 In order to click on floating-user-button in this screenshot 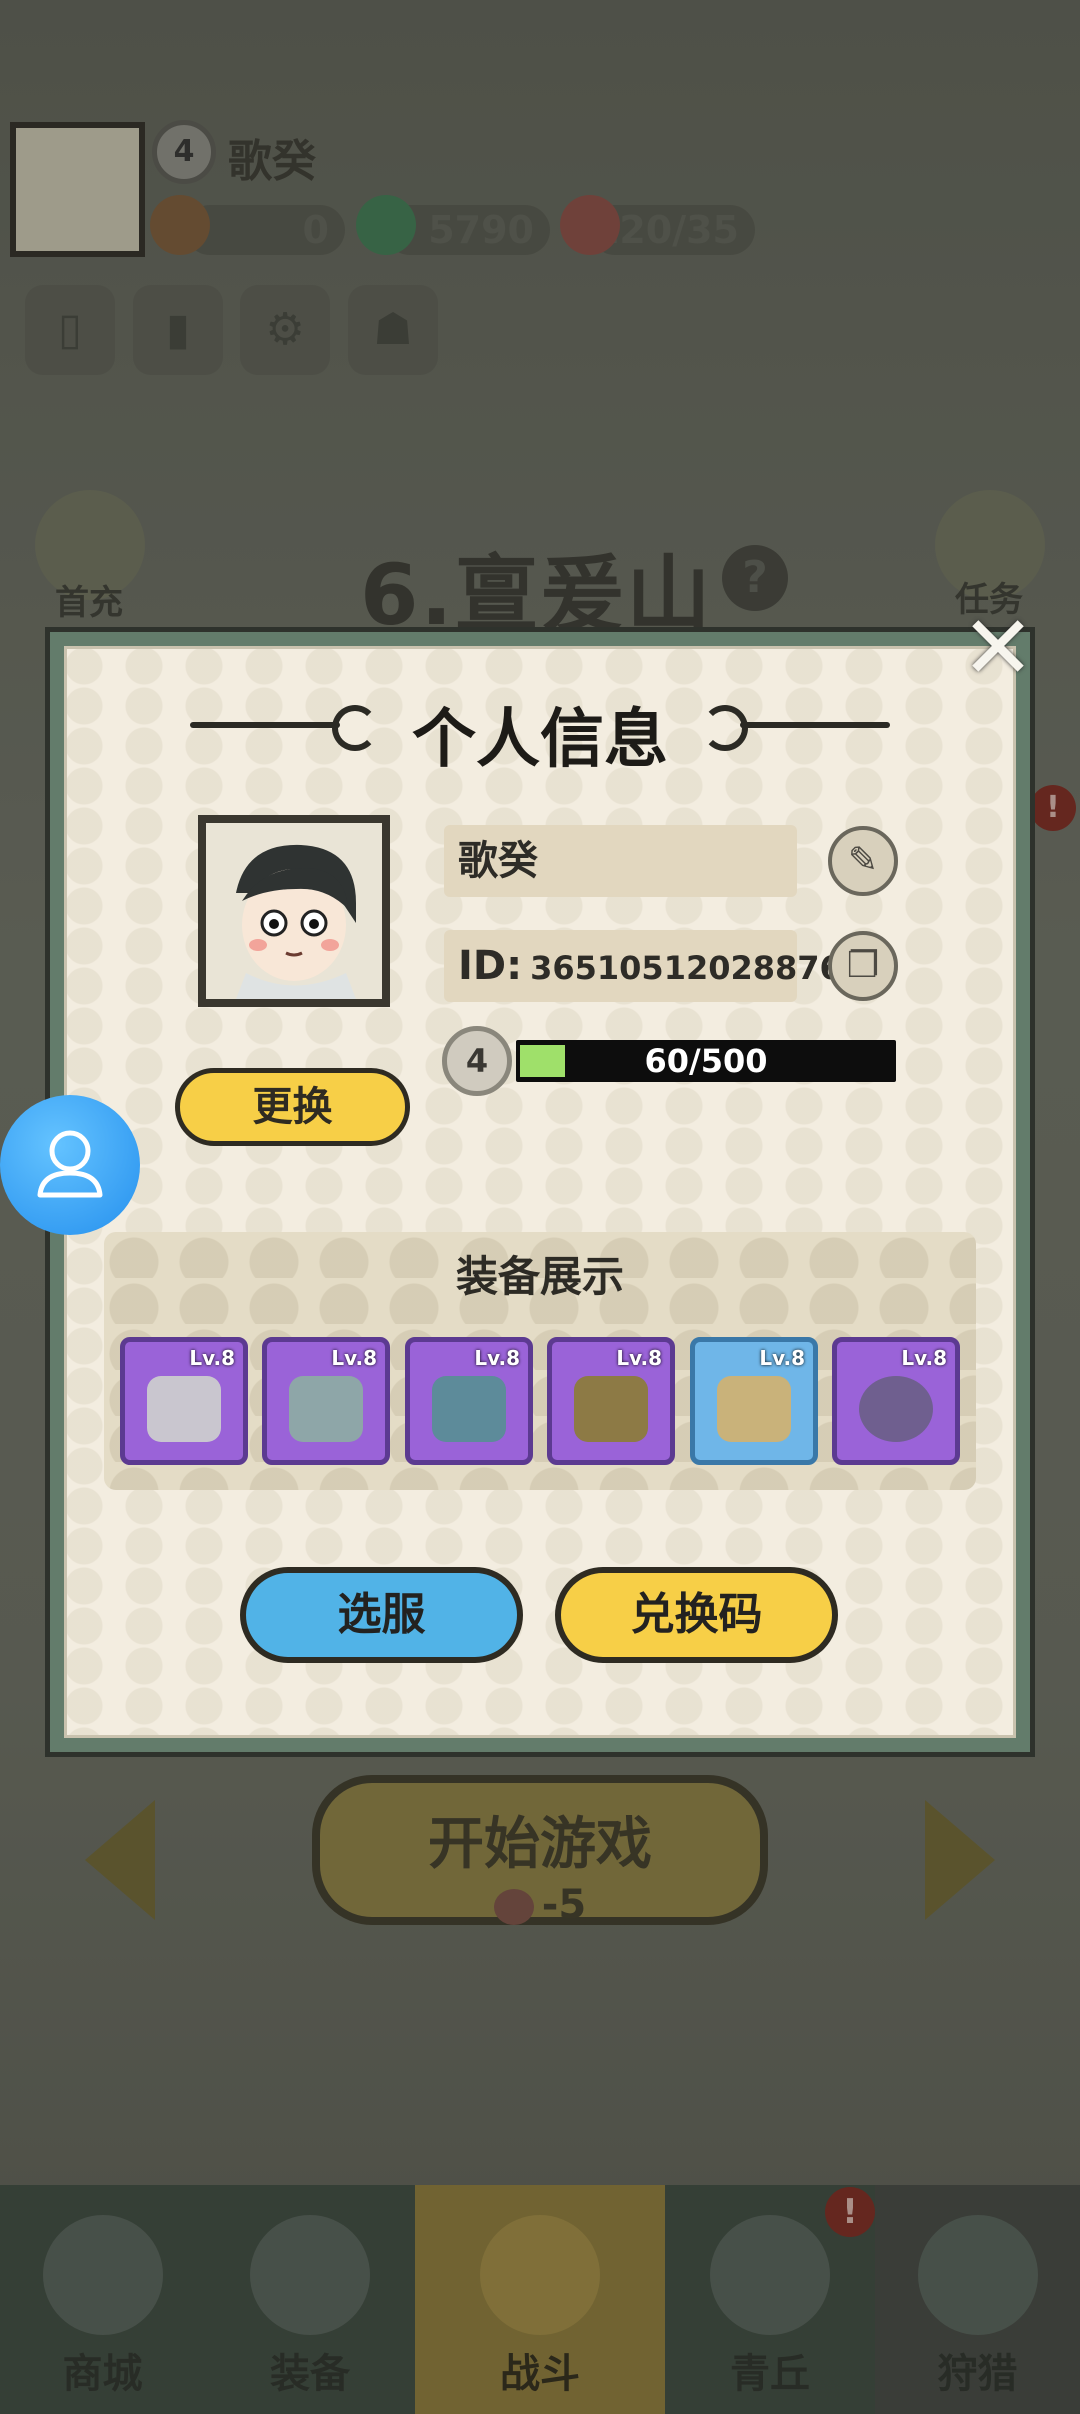, I will do `click(70, 1165)`.